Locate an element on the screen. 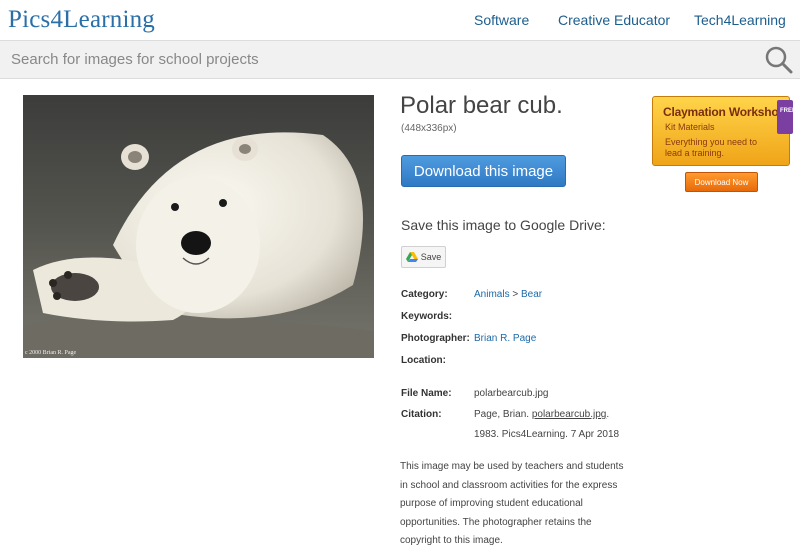 Image resolution: width=800 pixels, height=551 pixels. ad-body: Everything you need to lead a training. is located at coordinates (711, 147).